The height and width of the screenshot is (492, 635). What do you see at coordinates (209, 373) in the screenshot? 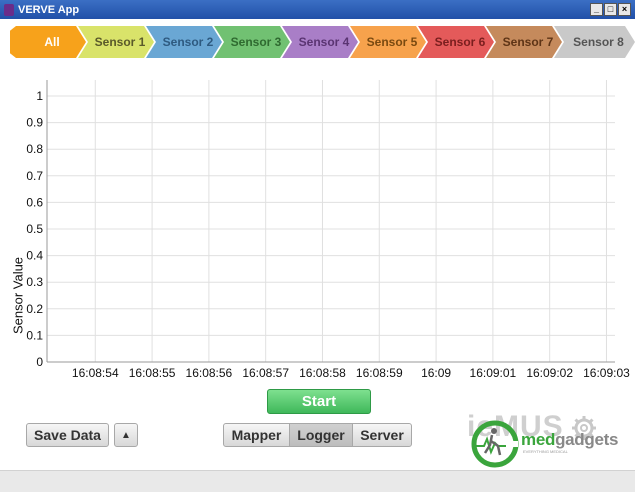
I see `x-tick-label: 16:08:56` at bounding box center [209, 373].